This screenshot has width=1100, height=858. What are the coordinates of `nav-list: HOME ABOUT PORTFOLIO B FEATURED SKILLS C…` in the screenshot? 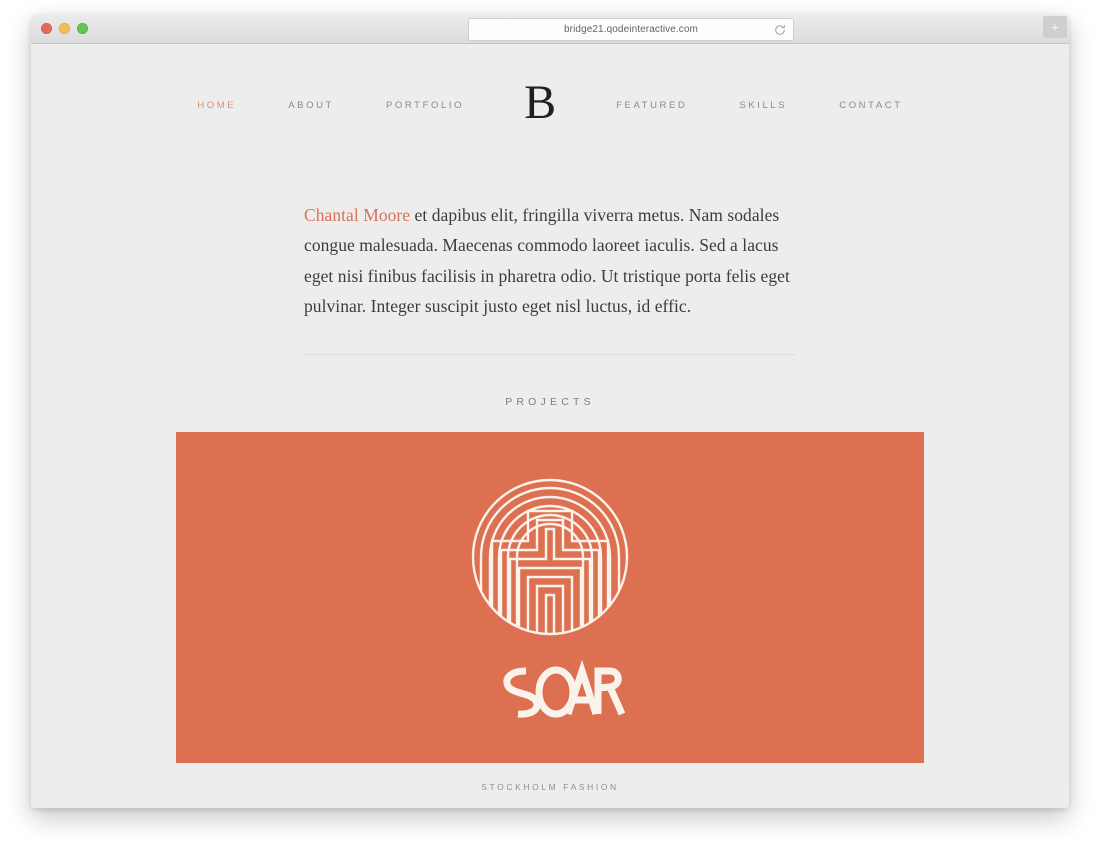 It's located at (549, 104).